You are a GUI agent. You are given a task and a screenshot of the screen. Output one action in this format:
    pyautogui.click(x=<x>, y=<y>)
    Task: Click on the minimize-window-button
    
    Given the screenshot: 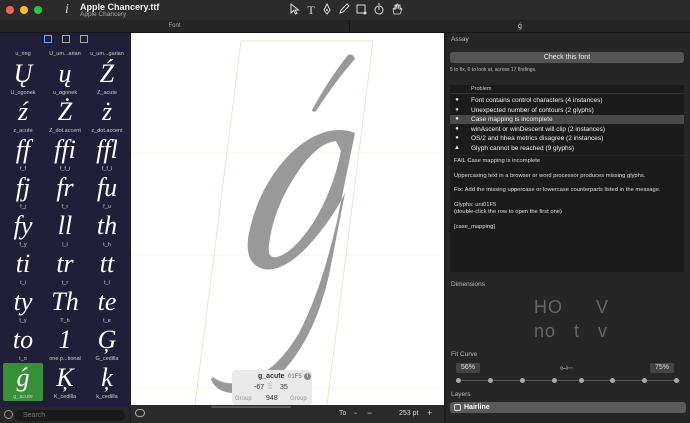 What is the action you would take?
    pyautogui.click(x=24, y=10)
    